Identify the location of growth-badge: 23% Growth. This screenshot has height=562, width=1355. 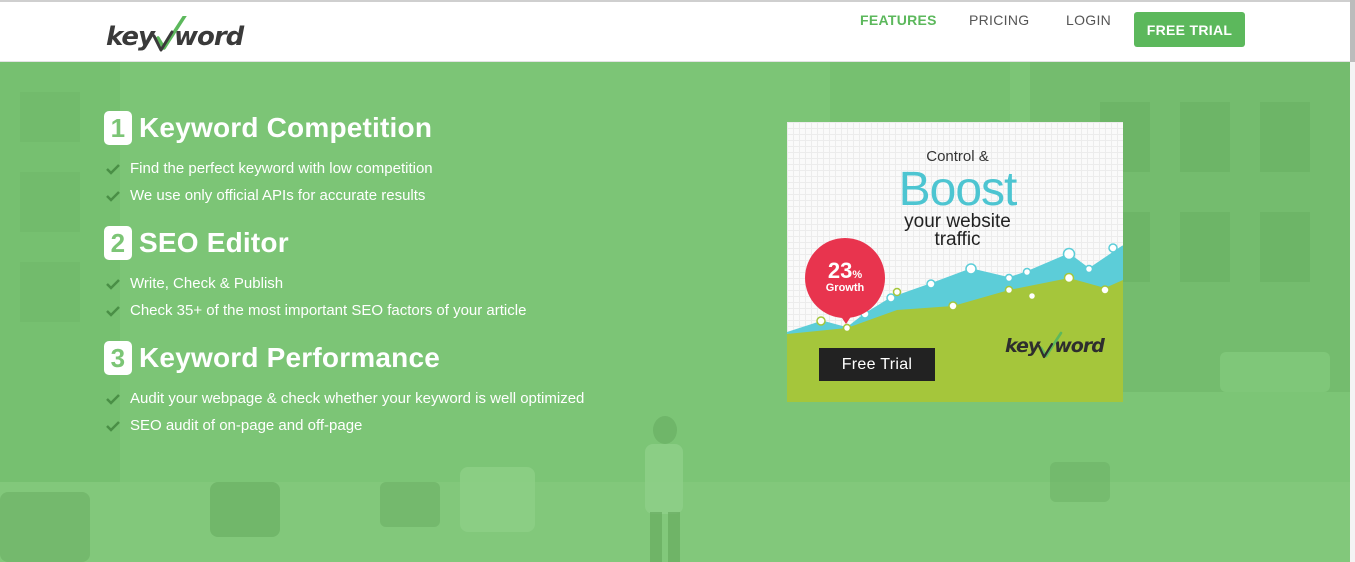
(845, 278).